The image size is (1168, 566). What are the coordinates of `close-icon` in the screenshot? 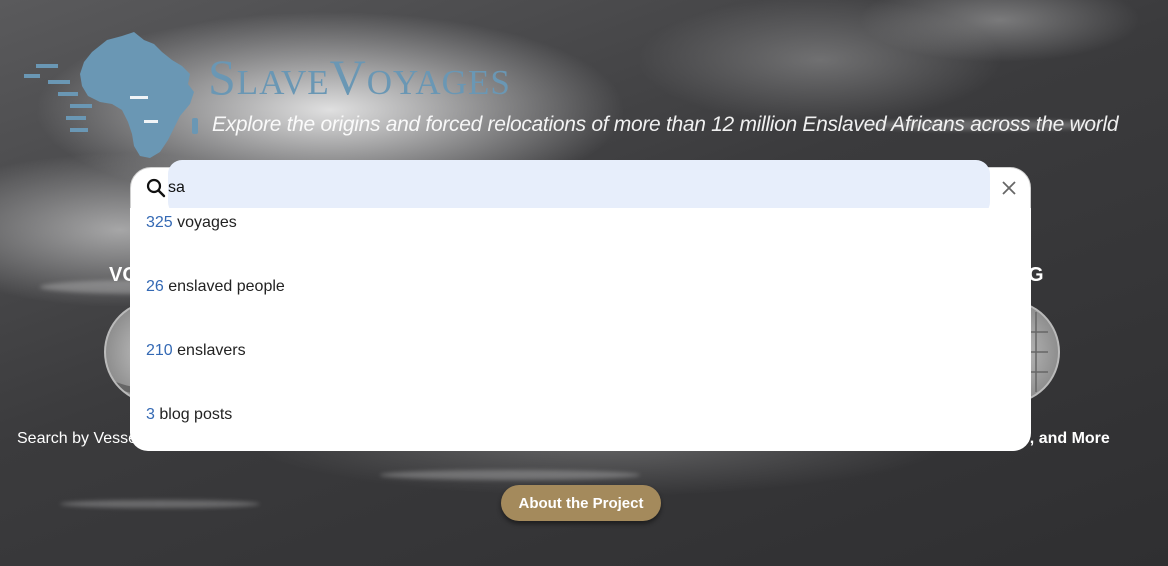 It's located at (1009, 188).